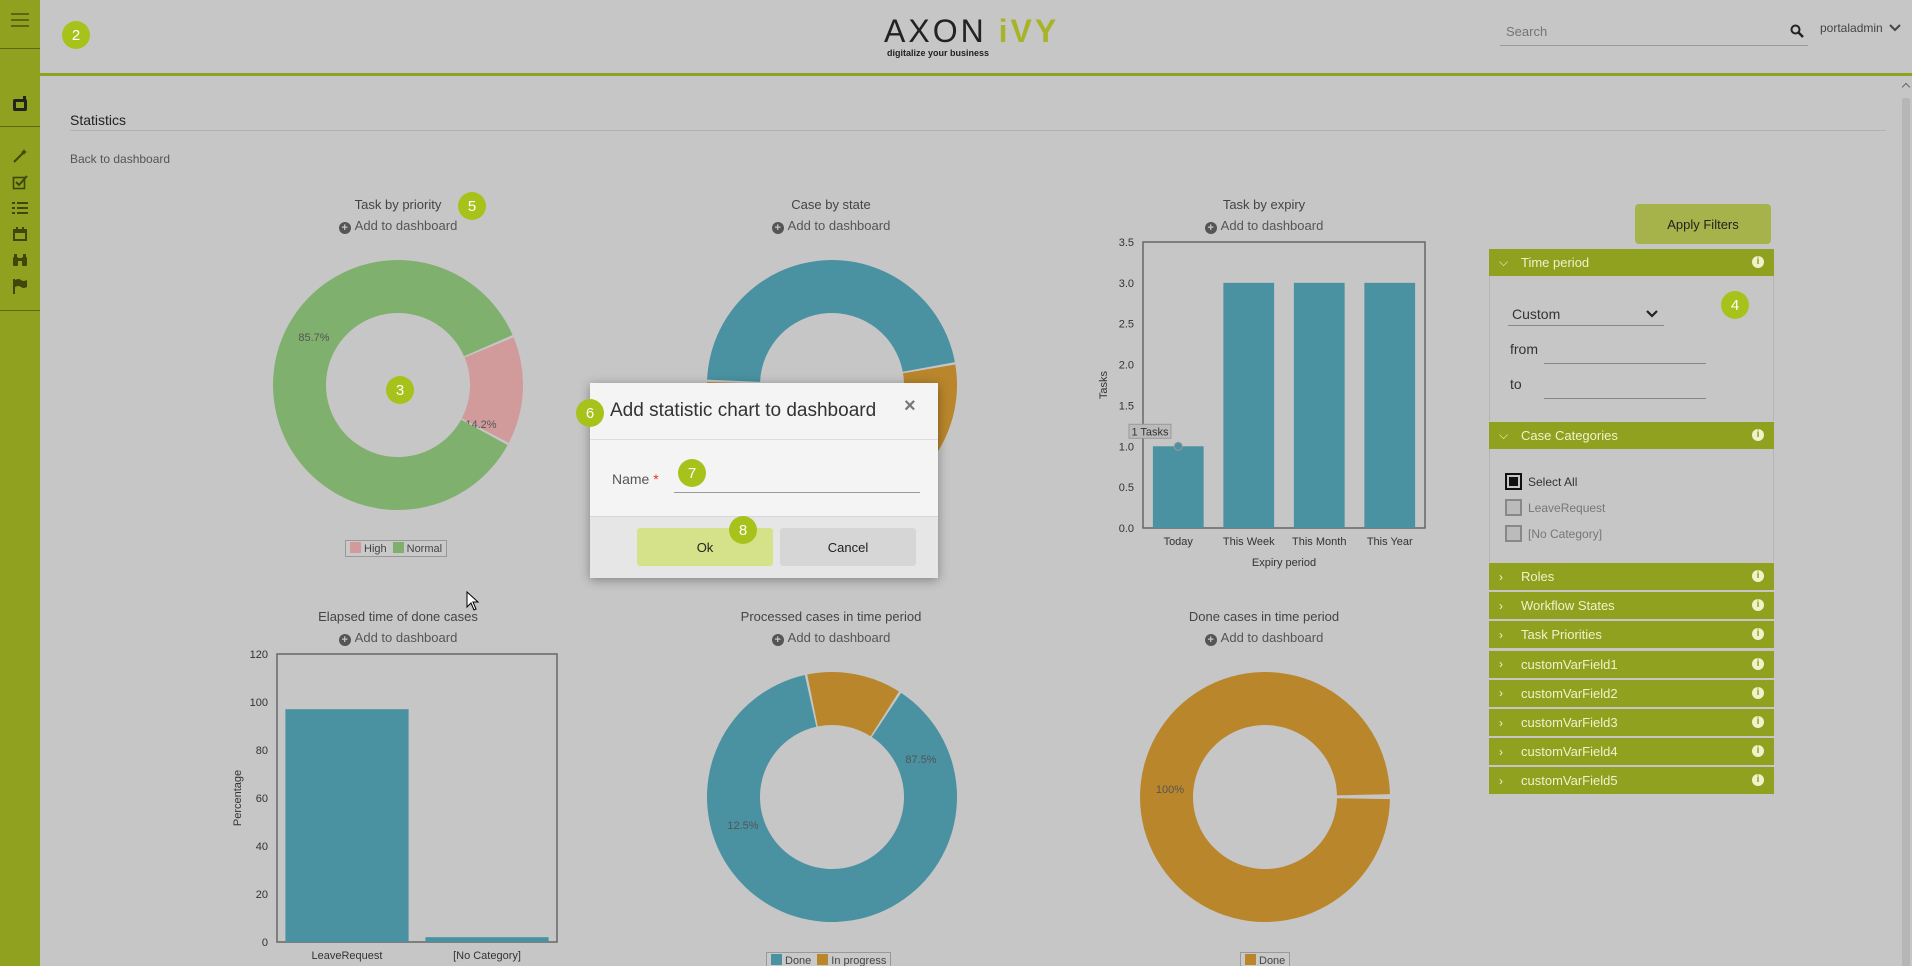 This screenshot has width=1912, height=966. I want to click on step-badge: 6, so click(590, 413).